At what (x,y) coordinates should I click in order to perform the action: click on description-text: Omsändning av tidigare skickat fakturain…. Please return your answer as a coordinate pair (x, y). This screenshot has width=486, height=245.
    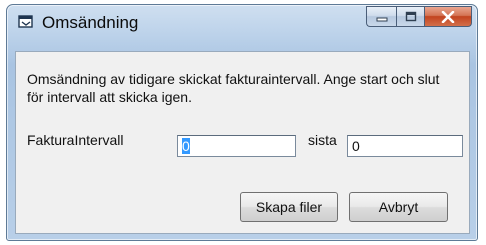
    Looking at the image, I should click on (233, 88).